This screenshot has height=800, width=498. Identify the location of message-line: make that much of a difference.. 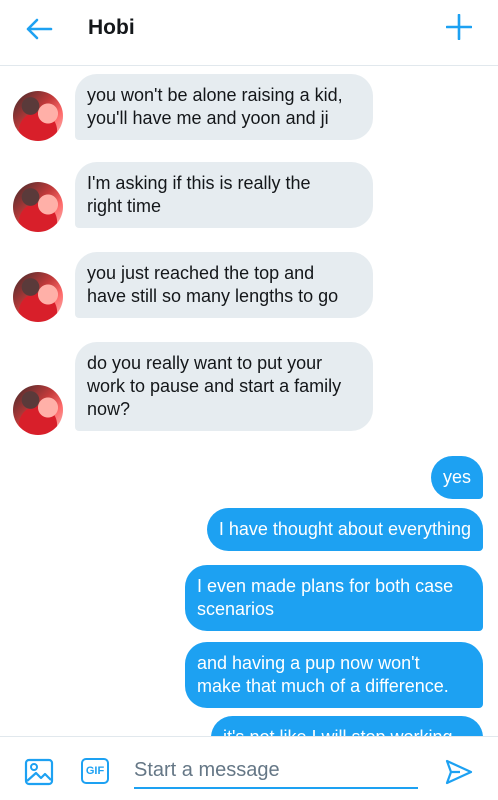
(323, 686).